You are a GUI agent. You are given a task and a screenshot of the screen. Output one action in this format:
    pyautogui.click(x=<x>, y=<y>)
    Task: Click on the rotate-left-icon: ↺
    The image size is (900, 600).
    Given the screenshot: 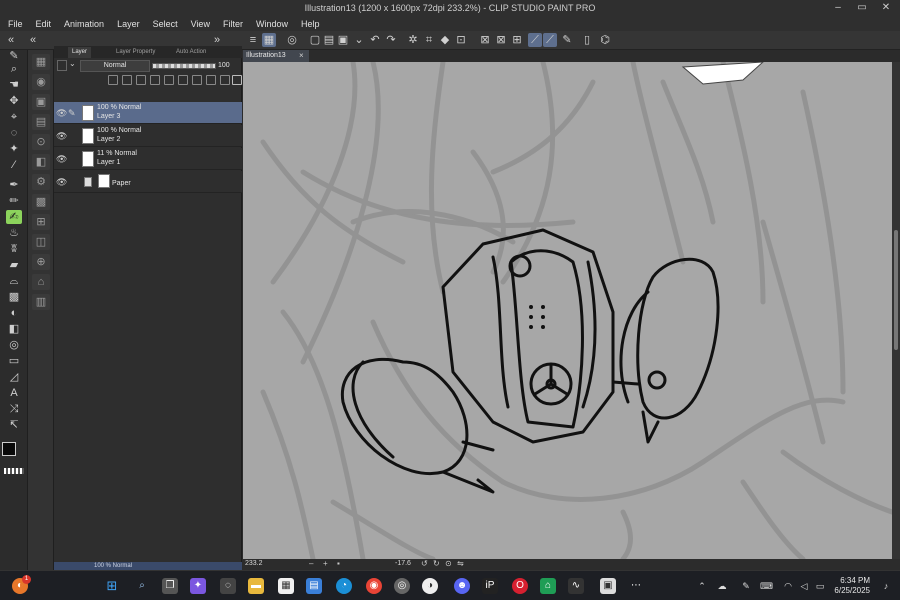 What is the action you would take?
    pyautogui.click(x=424, y=563)
    